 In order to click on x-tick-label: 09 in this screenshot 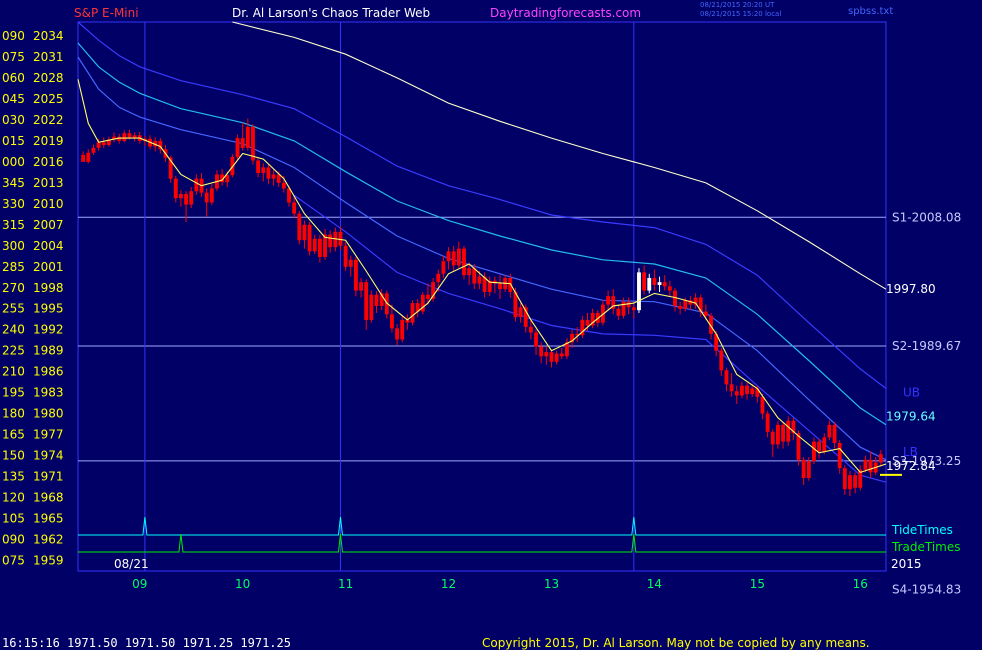, I will do `click(139, 584)`.